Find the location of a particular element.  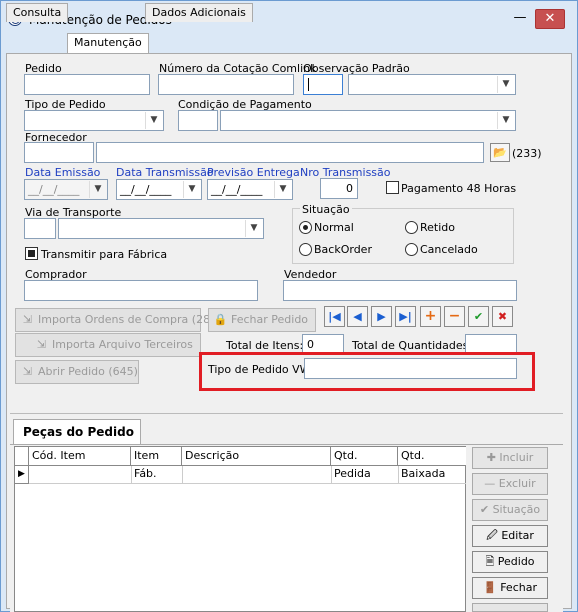

first-icon: |◀ is located at coordinates (334, 316).